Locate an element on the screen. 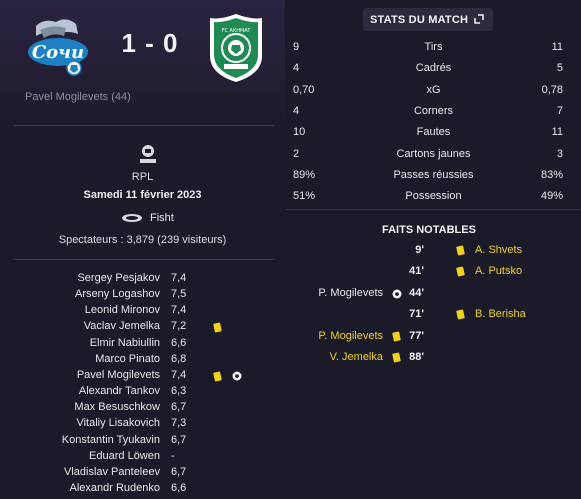 Image resolution: width=581 pixels, height=499 pixels. stat-row: 0,70 xG 0,78 is located at coordinates (433, 90).